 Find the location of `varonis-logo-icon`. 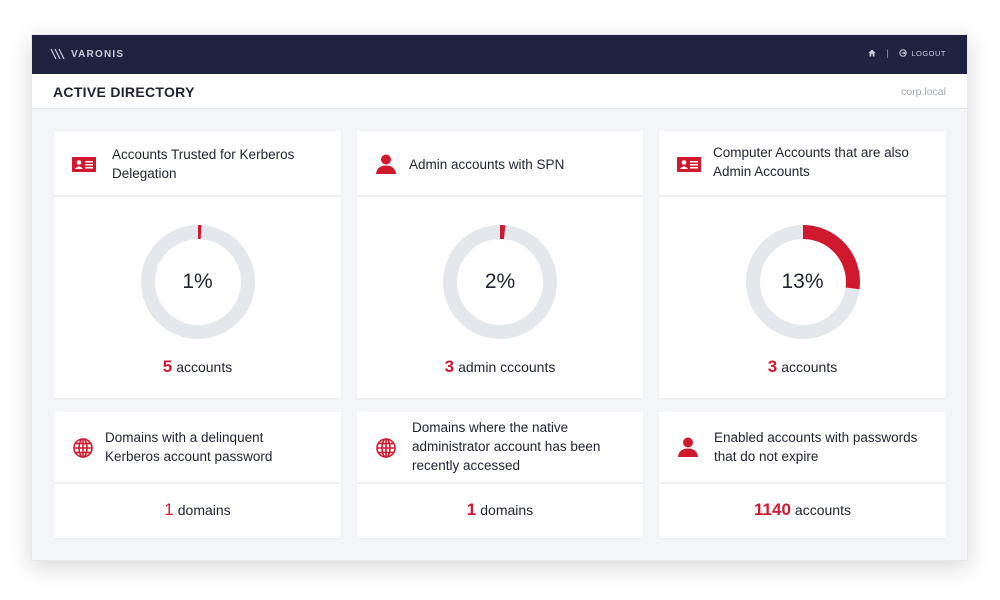

varonis-logo-icon is located at coordinates (57, 54).